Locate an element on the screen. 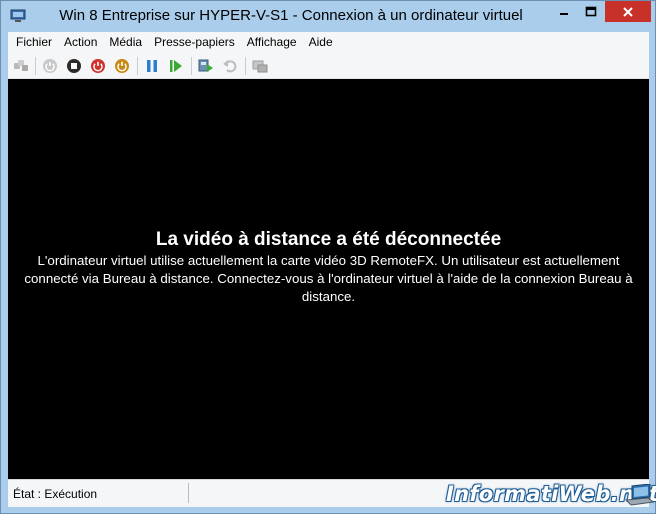 The height and width of the screenshot is (514, 656). minimize-icon is located at coordinates (563, 13).